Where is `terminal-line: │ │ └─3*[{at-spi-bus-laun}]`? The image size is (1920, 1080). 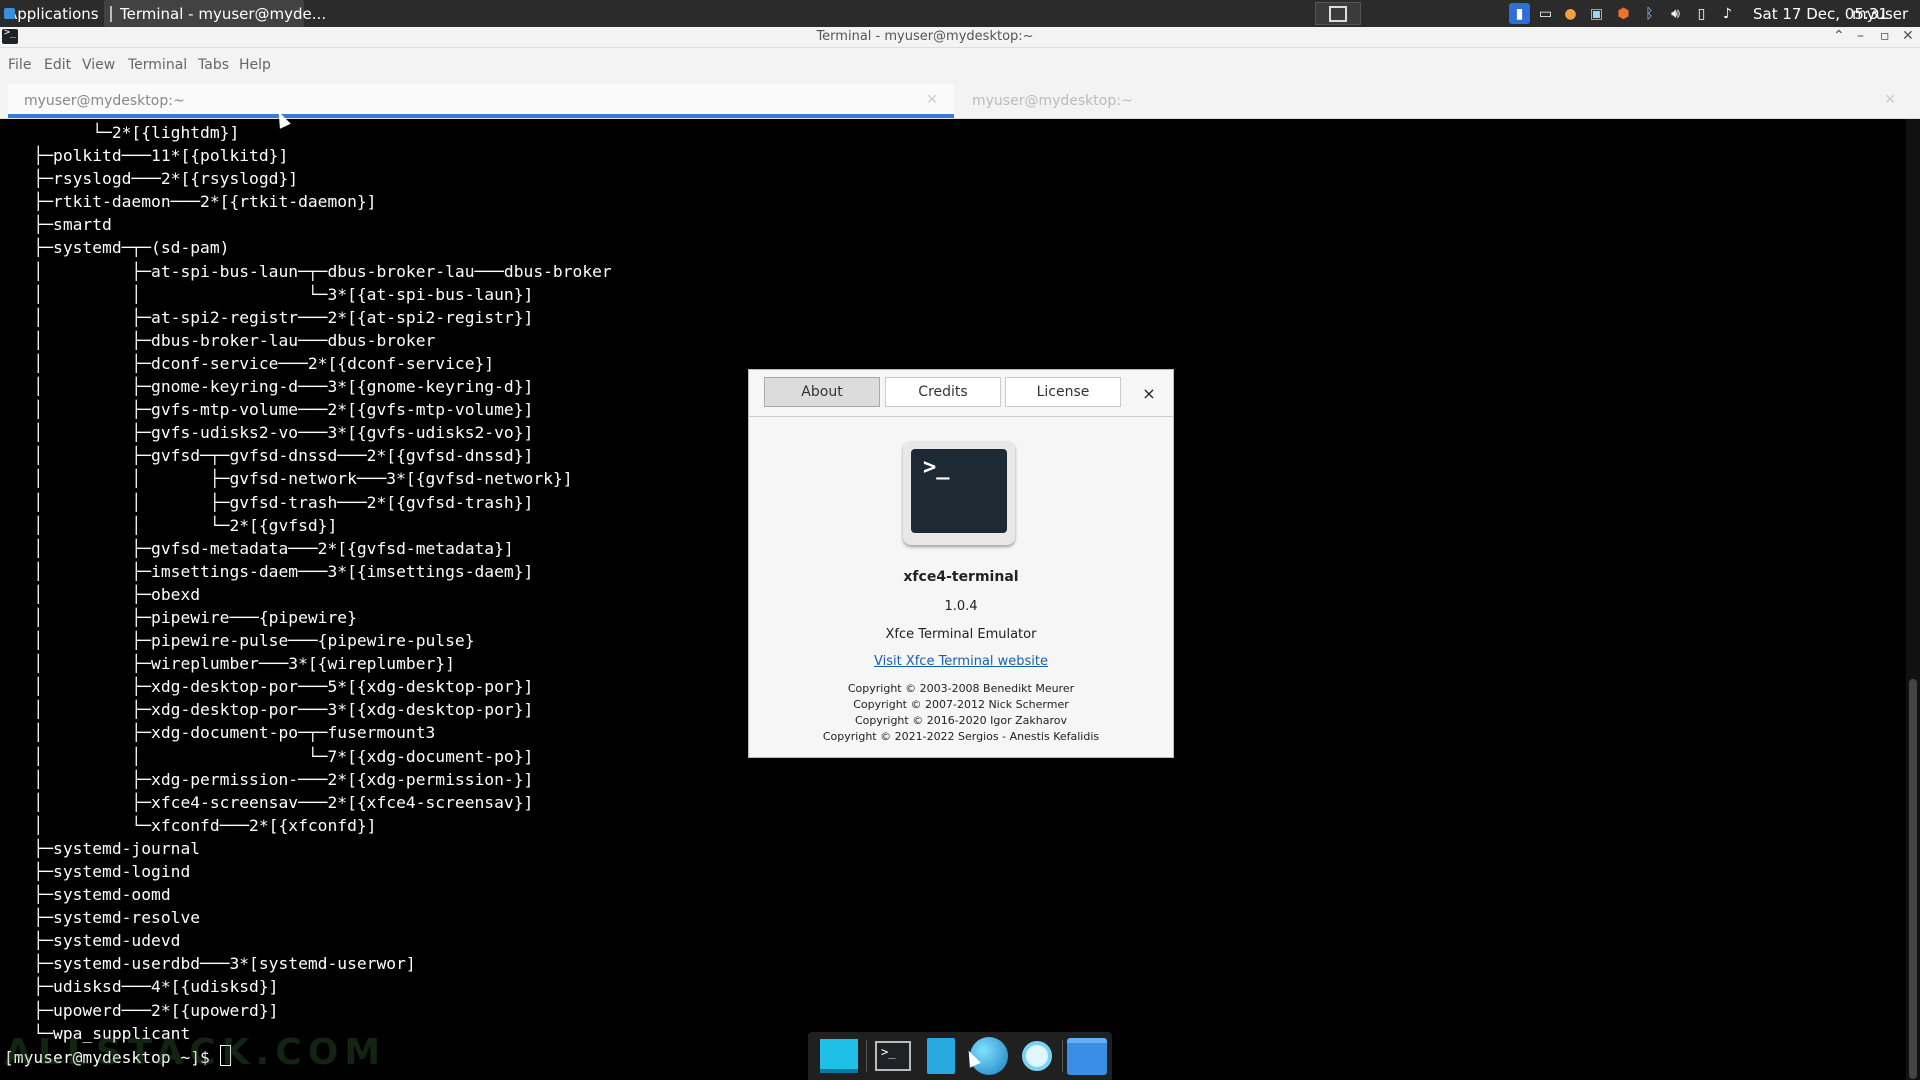
terminal-line: │ │ └─3*[{at-spi-bus-laun}] is located at coordinates (283, 294).